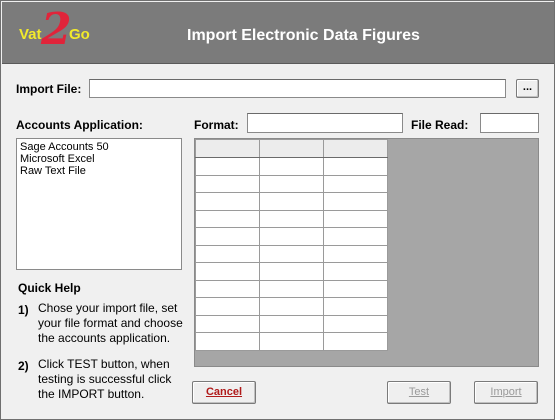 Image resolution: width=555 pixels, height=420 pixels. I want to click on list-item: Microsoft Excel, so click(99, 159).